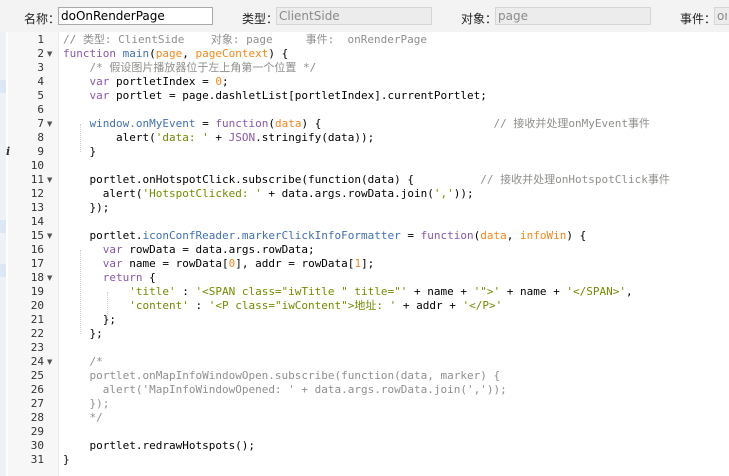 This screenshot has height=476, width=729. I want to click on left-panel-edge, so click(3, 254).